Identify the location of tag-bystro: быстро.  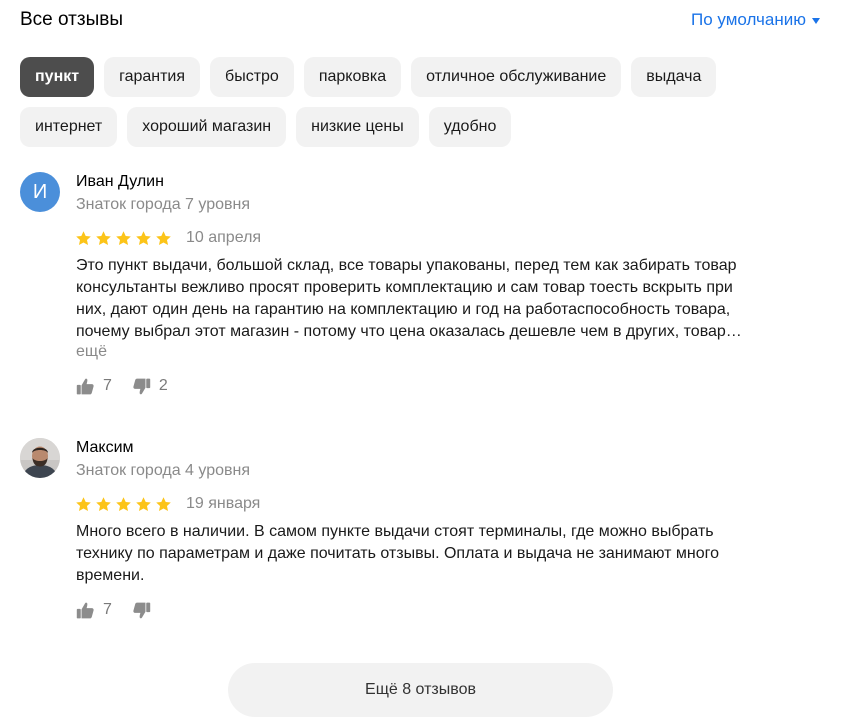
(252, 77).